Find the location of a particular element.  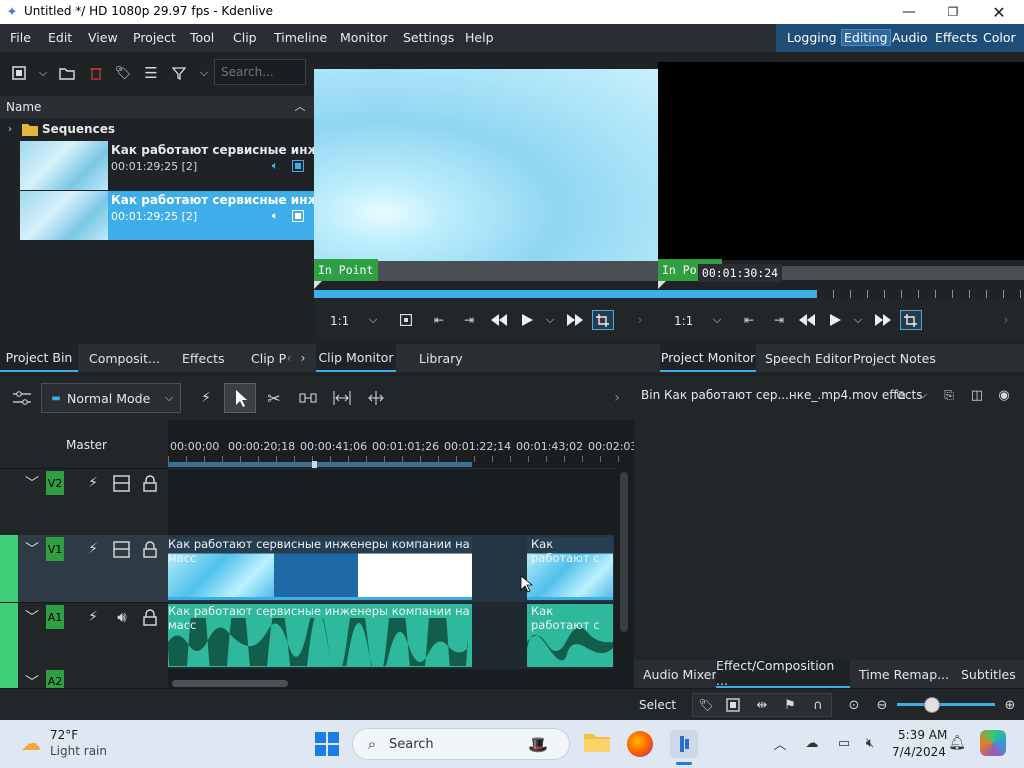

crop-button is located at coordinates (603, 320).